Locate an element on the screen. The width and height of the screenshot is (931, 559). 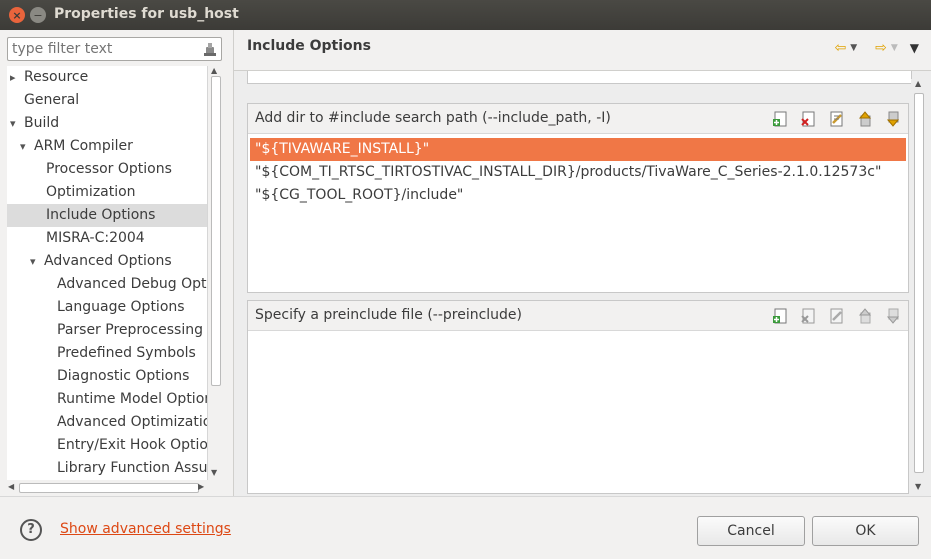
tree-item: Parser Preprocessing O is located at coordinates (107, 330).